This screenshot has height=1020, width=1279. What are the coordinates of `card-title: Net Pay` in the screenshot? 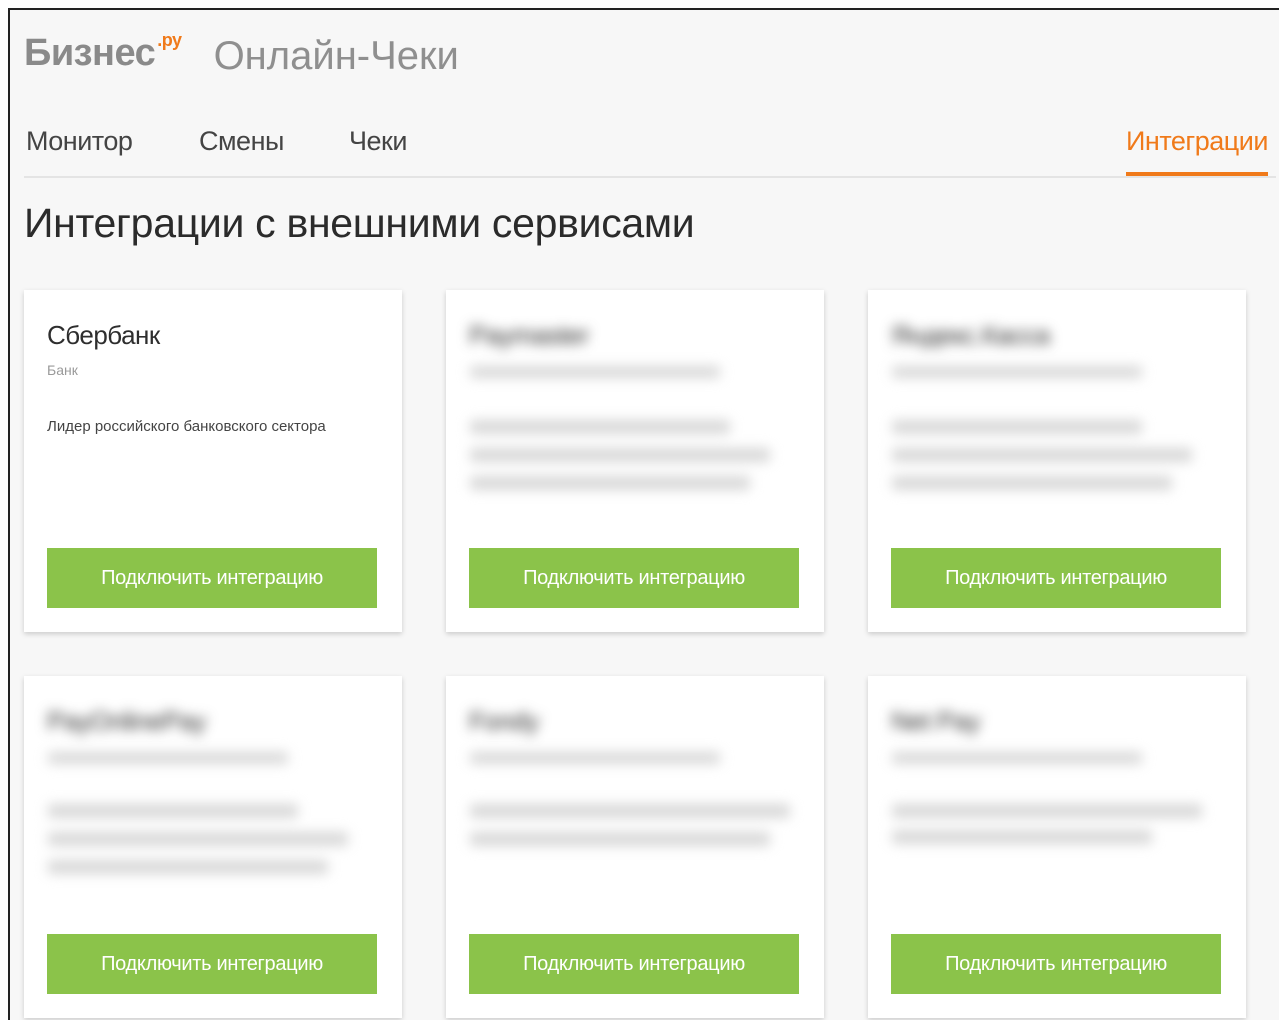 It's located at (936, 721).